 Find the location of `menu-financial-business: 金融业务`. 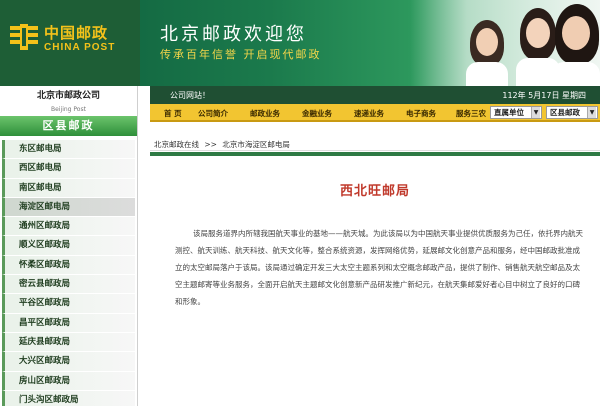

menu-financial-business: 金融业务 is located at coordinates (317, 113).